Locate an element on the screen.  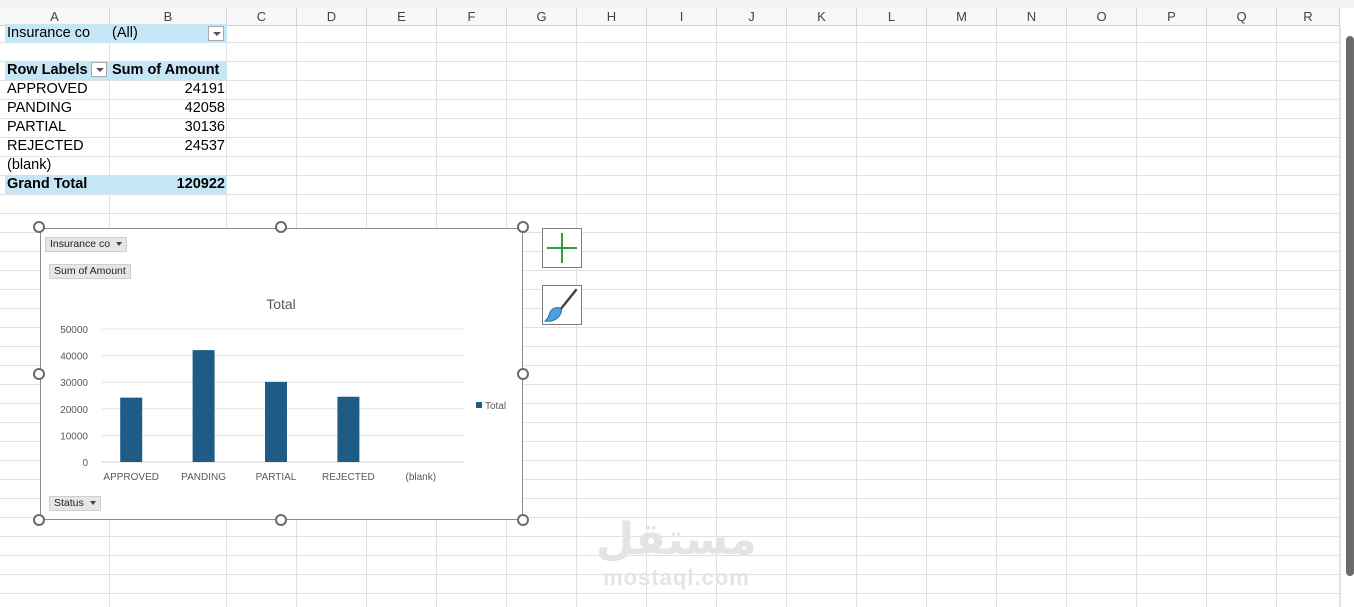
column-header: I is located at coordinates (682, 17).